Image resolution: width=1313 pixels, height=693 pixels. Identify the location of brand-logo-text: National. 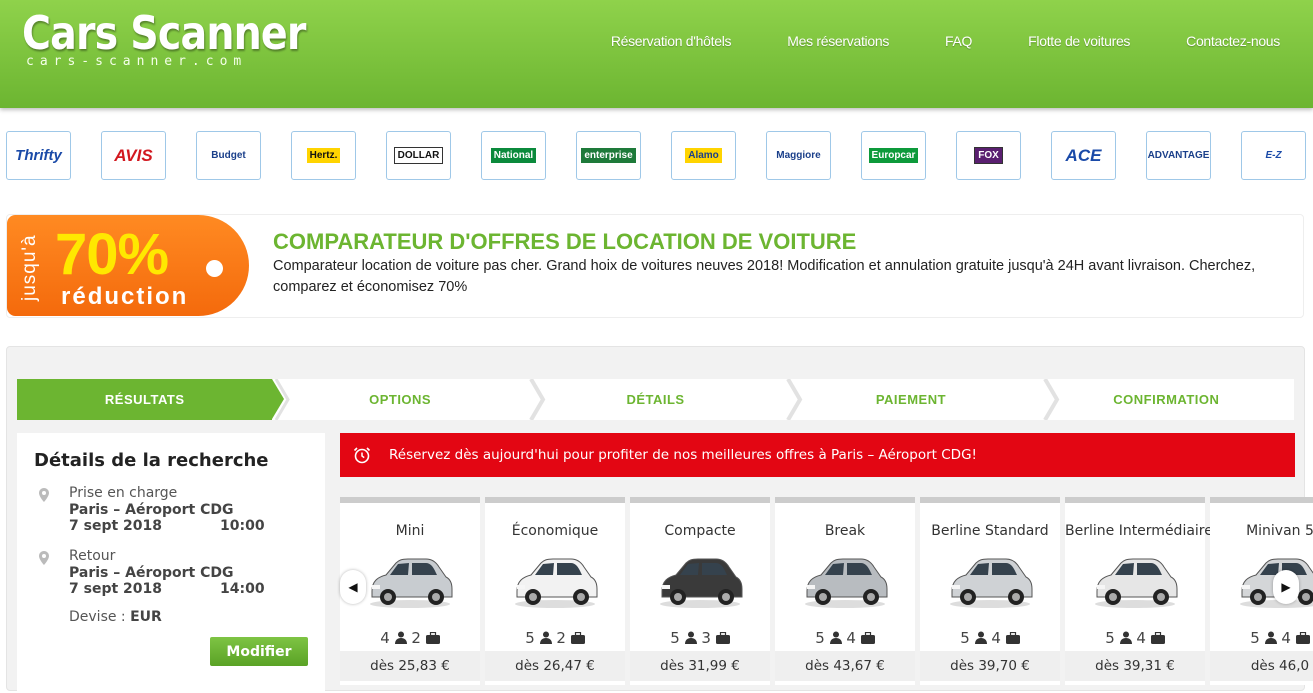
(513, 155).